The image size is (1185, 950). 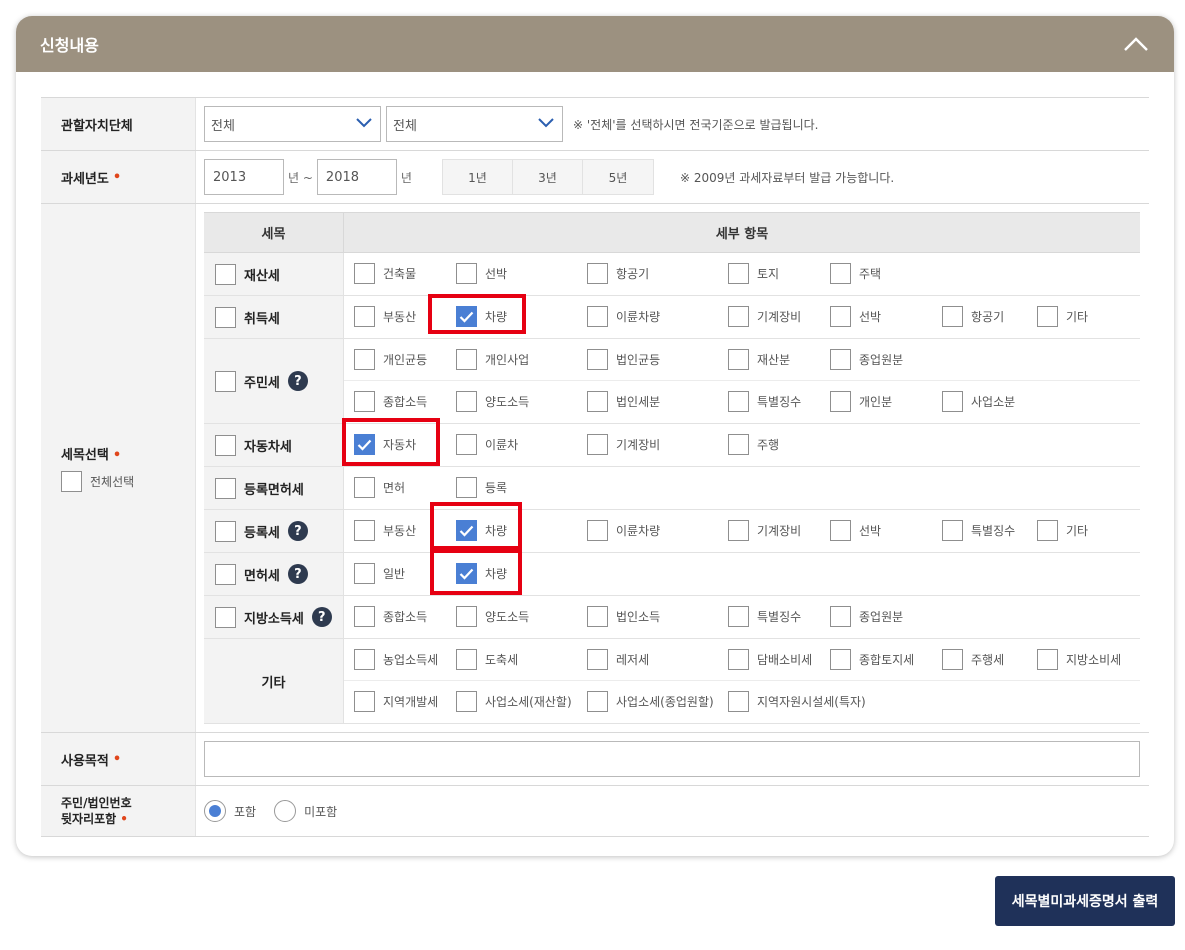 What do you see at coordinates (253, 445) in the screenshot?
I see `tax-checkbox: 자동차세` at bounding box center [253, 445].